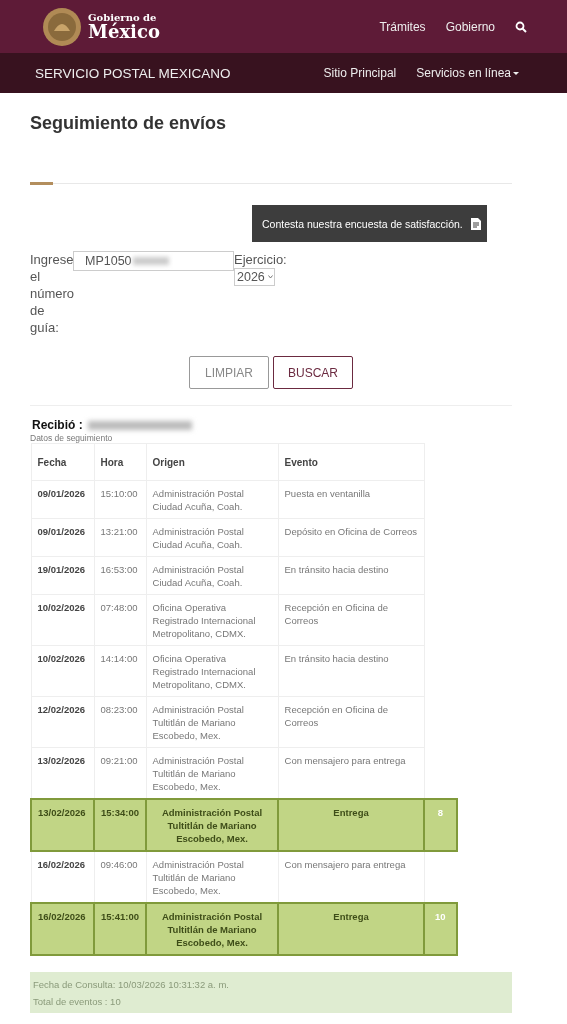  I want to click on clear-button: LIMPIAR, so click(229, 372).